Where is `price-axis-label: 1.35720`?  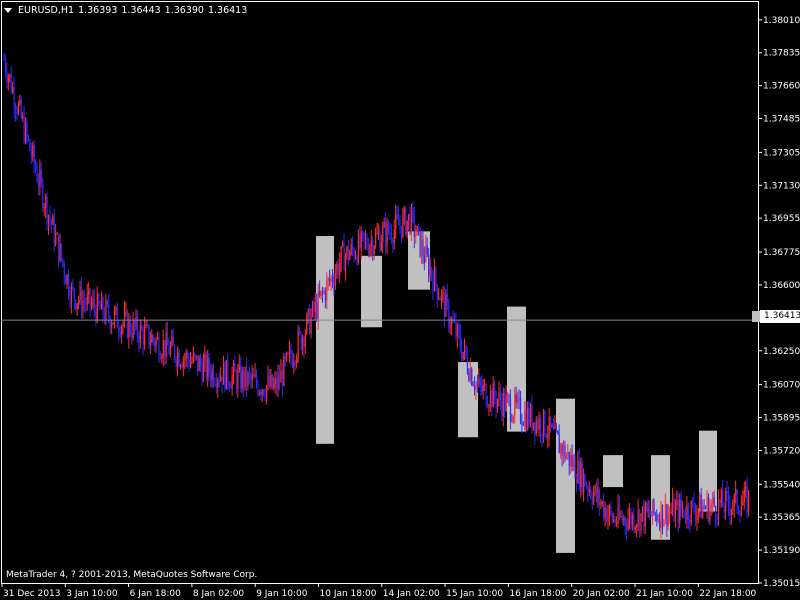
price-axis-label: 1.35720 is located at coordinates (781, 451).